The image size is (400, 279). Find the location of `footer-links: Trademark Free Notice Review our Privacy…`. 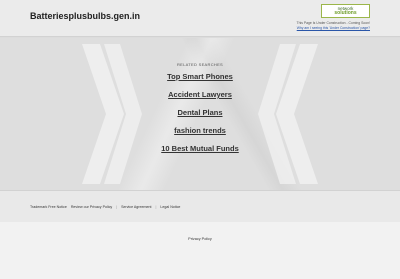

footer-links: Trademark Free Notice Review our Privacy… is located at coordinates (106, 207).